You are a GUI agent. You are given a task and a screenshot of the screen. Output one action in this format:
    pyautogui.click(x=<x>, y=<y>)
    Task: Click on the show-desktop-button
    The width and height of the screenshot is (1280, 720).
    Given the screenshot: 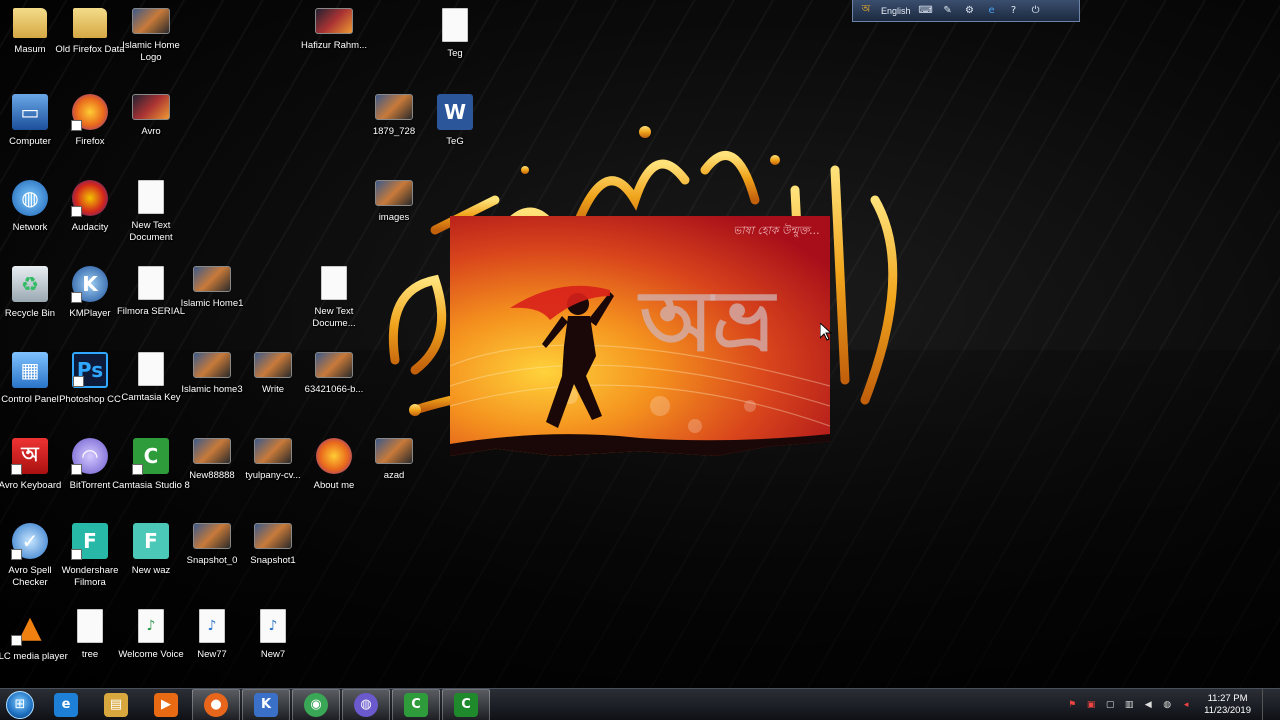 What is the action you would take?
    pyautogui.click(x=1267, y=704)
    